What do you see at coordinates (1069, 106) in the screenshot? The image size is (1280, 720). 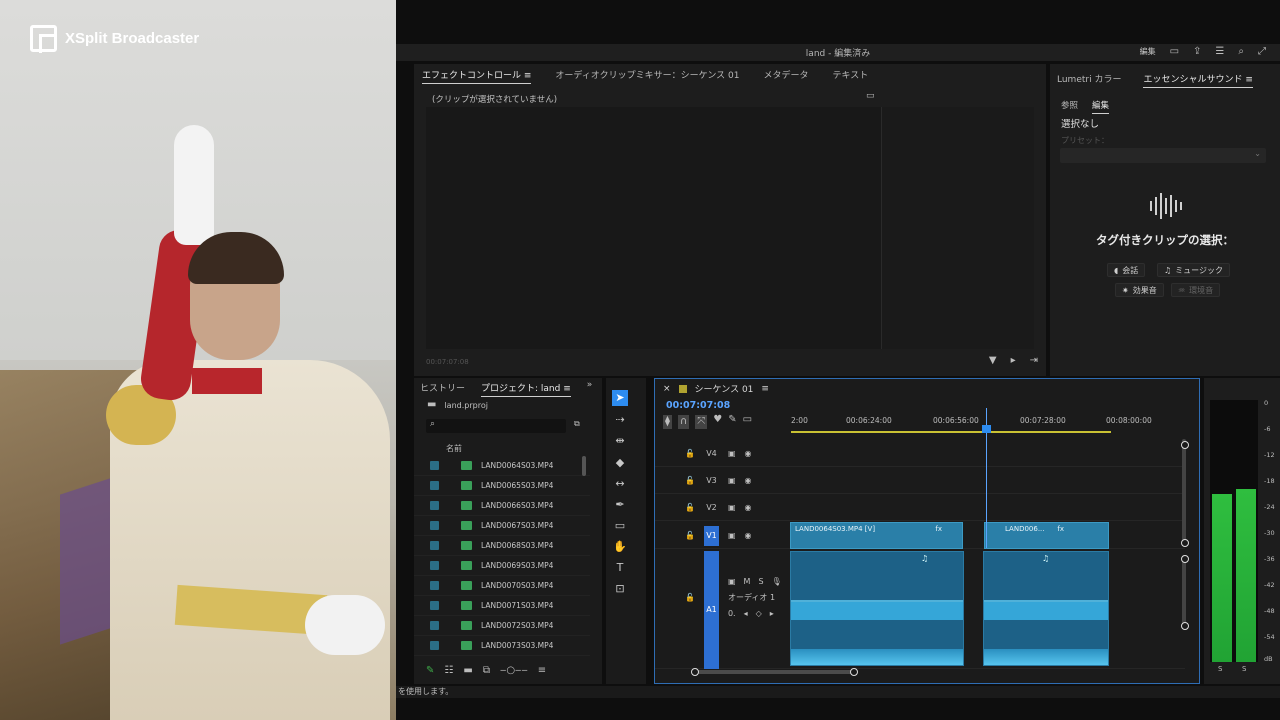 I see `subtab-browse: 参照` at bounding box center [1069, 106].